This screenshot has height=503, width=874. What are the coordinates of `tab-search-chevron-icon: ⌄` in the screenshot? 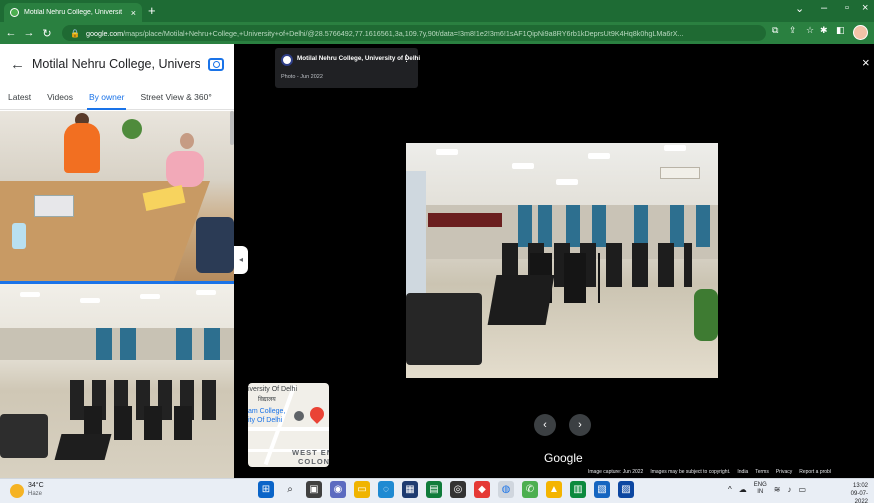 It's located at (799, 8).